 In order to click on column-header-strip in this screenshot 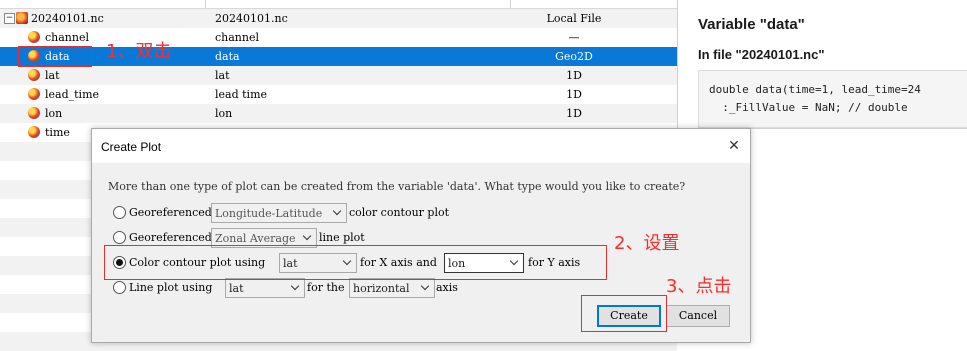, I will do `click(338, 4)`.